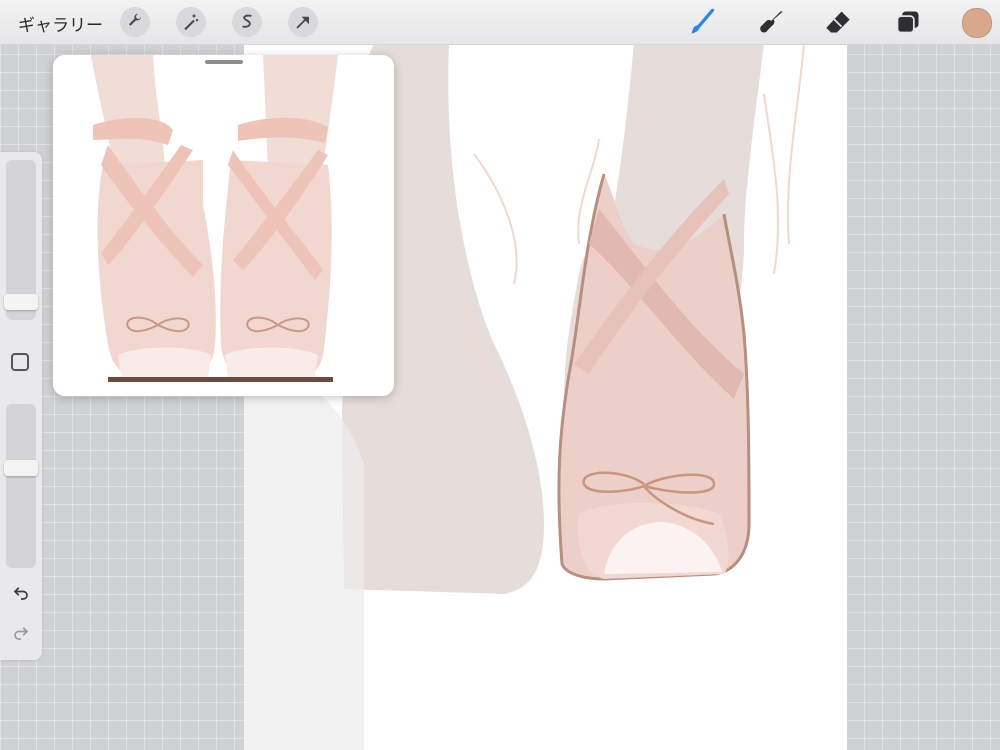 The height and width of the screenshot is (750, 1000). Describe the element at coordinates (21, 302) in the screenshot. I see `brush-size-slider-thumb` at that location.